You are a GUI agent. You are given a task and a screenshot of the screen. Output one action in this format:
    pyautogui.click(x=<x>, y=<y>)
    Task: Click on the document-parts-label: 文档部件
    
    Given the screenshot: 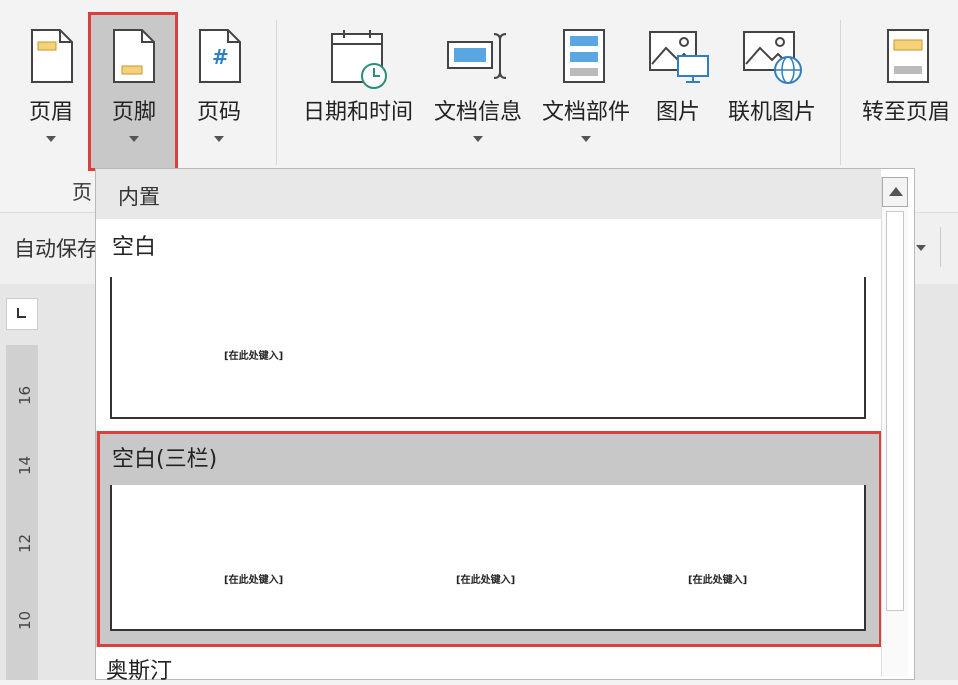 What is the action you would take?
    pyautogui.click(x=585, y=112)
    